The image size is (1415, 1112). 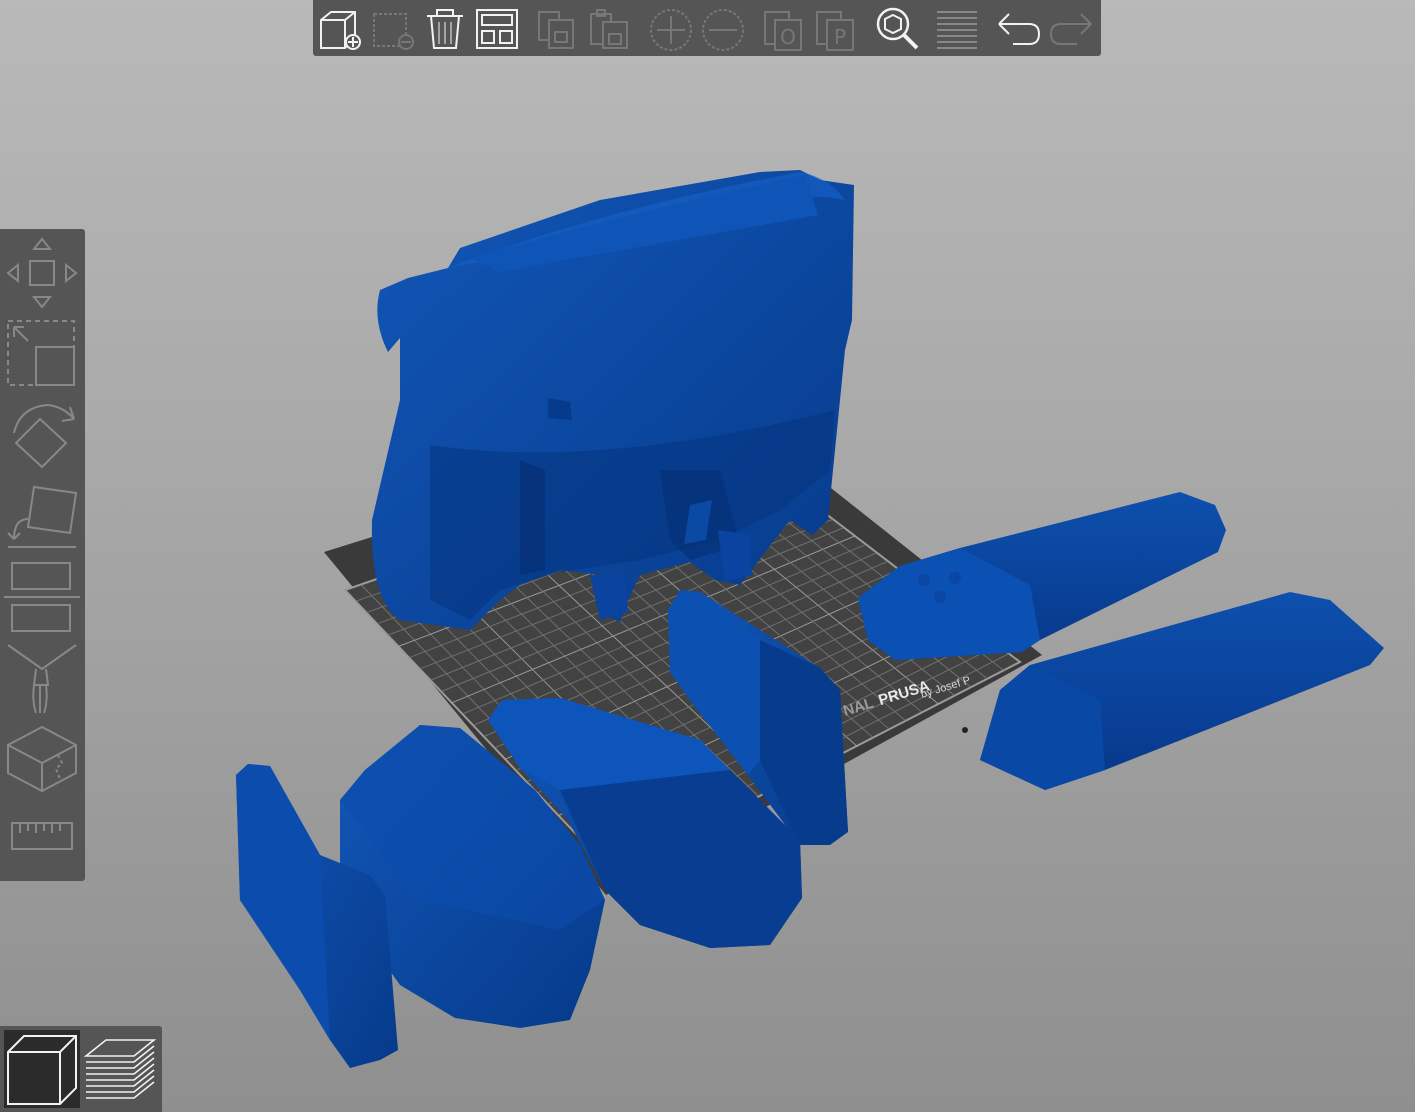 I want to click on minus-circle-icon, so click(x=723, y=28).